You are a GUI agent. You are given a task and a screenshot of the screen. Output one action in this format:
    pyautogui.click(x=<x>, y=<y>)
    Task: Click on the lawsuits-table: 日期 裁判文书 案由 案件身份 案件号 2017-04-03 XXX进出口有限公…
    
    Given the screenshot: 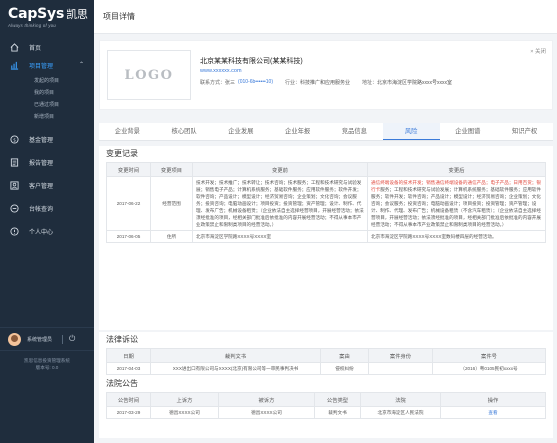 What is the action you would take?
    pyautogui.click(x=326, y=361)
    